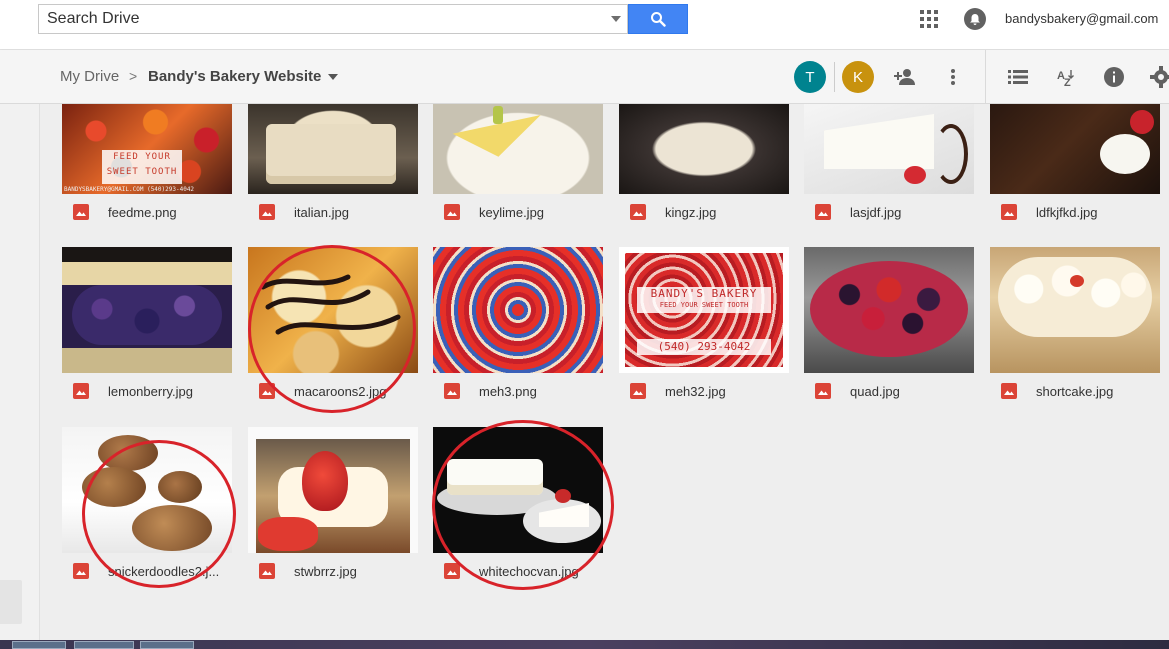  Describe the element at coordinates (333, 149) in the screenshot. I see `thumbnail-italian` at that location.